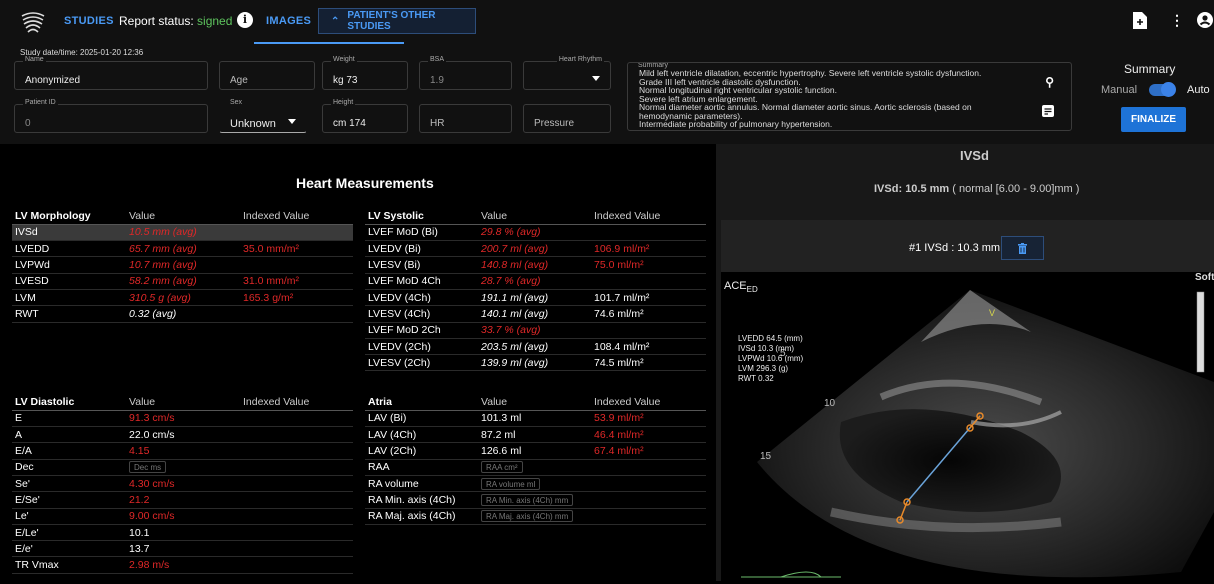  I want to click on more-vert-icon: ⋮, so click(1177, 20).